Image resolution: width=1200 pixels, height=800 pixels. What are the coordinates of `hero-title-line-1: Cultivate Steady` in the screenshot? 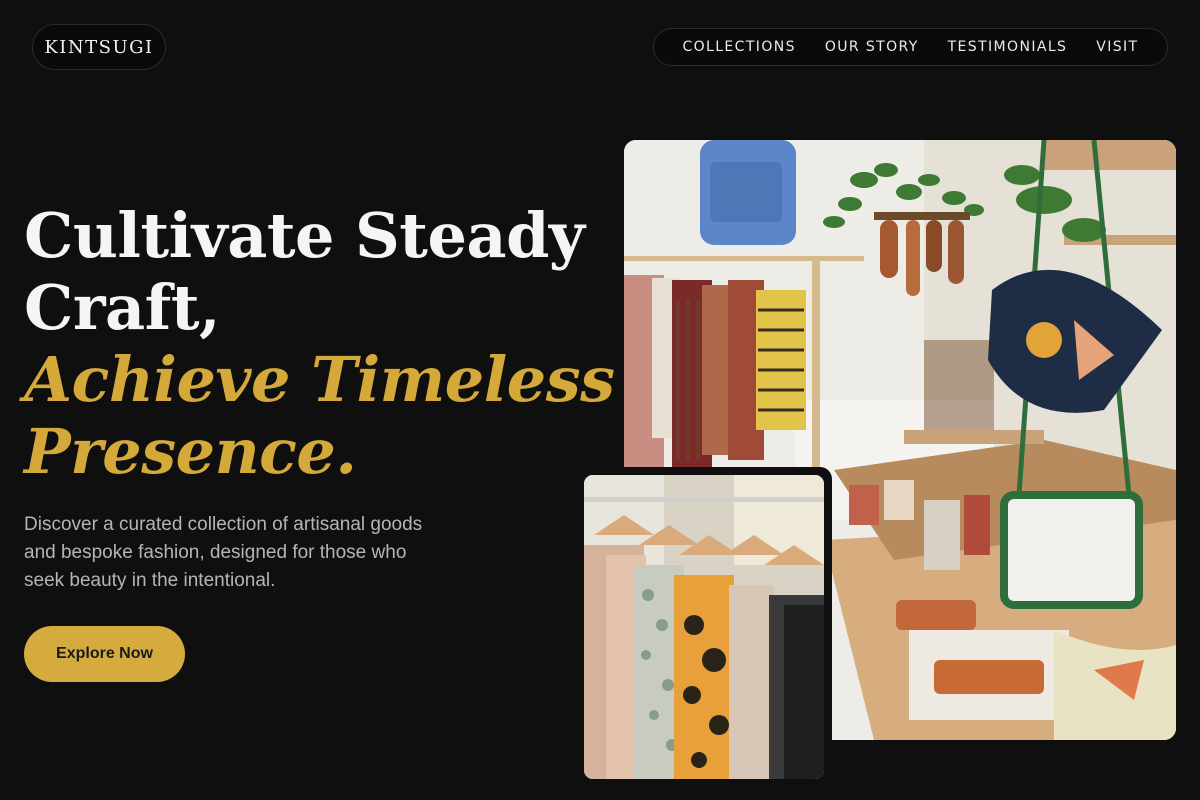 It's located at (304, 235).